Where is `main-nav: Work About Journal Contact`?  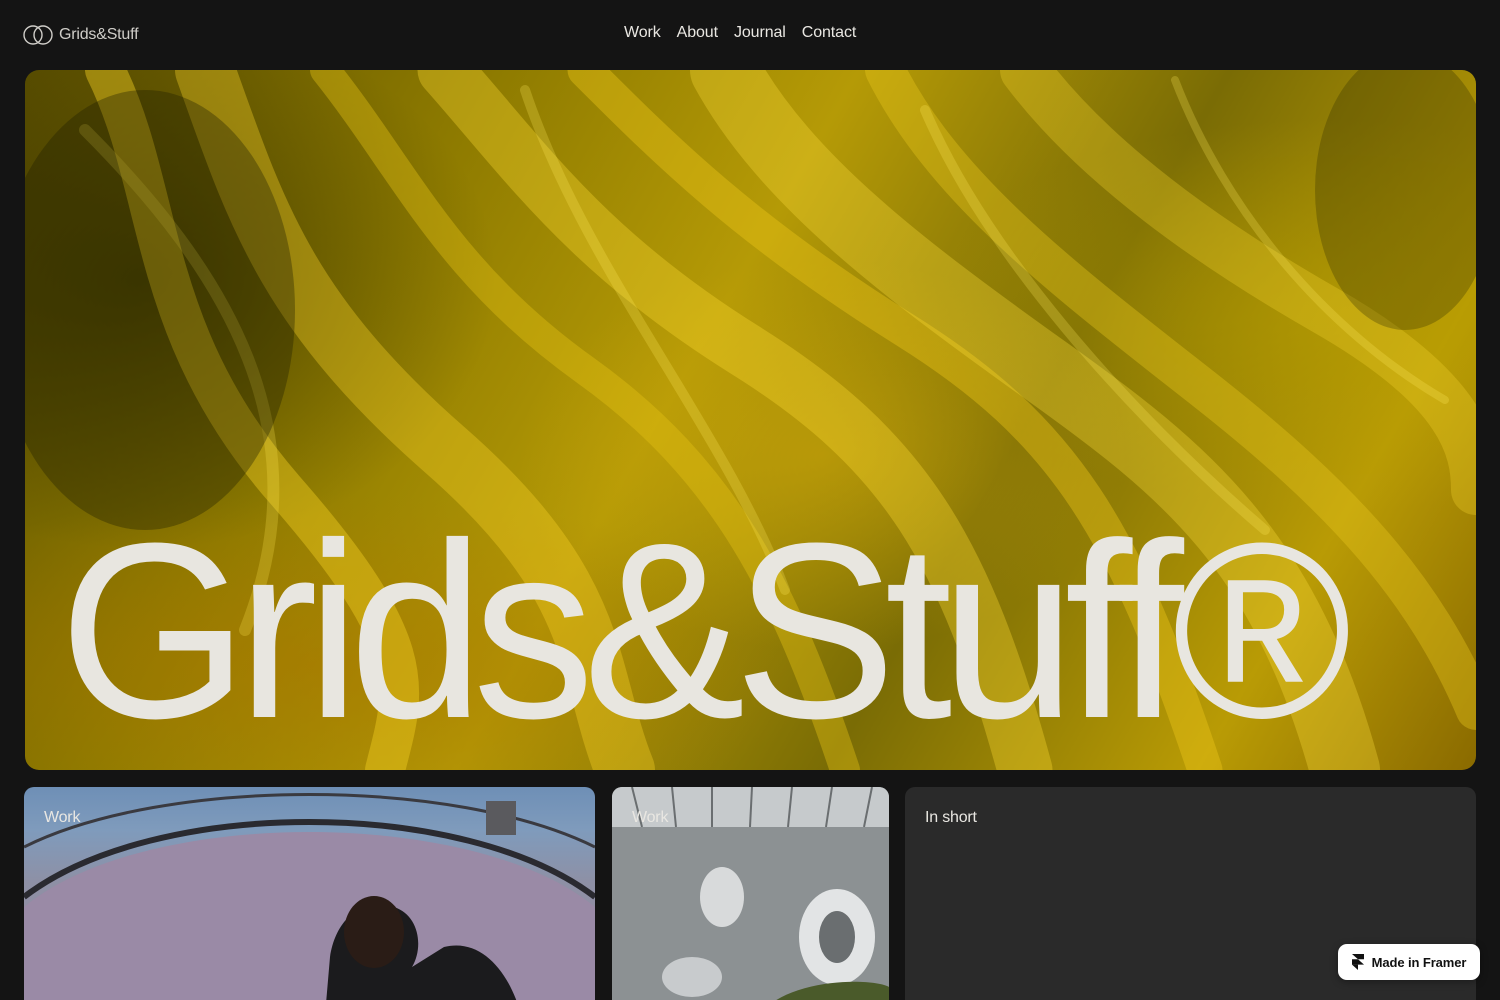 main-nav: Work About Journal Contact is located at coordinates (740, 33).